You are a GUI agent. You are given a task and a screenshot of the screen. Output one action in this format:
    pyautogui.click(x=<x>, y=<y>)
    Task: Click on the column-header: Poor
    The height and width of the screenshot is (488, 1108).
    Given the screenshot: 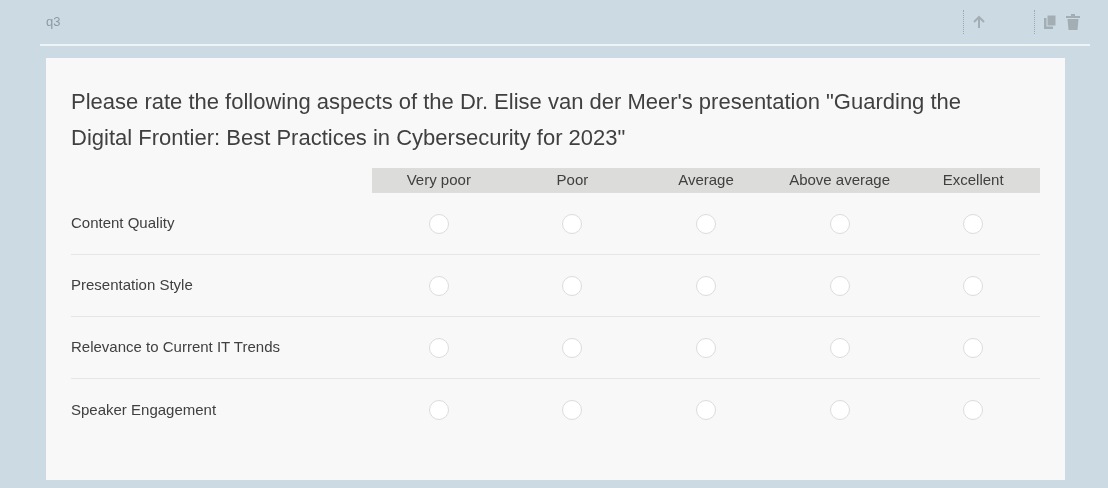 What is the action you would take?
    pyautogui.click(x=572, y=180)
    